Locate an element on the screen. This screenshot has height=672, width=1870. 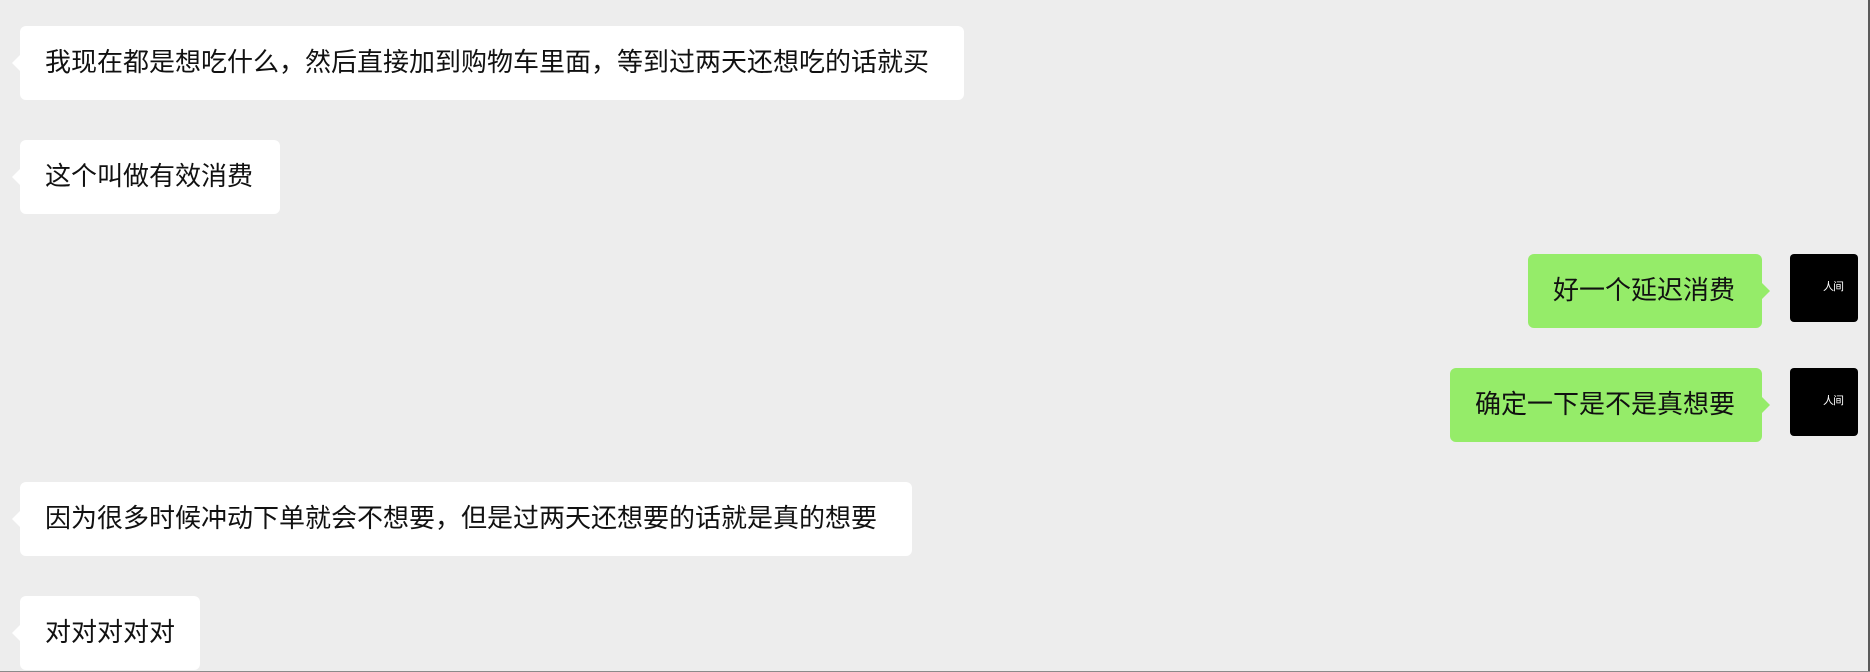
message-bubble: 这个叫做有效消费 is located at coordinates (146, 177).